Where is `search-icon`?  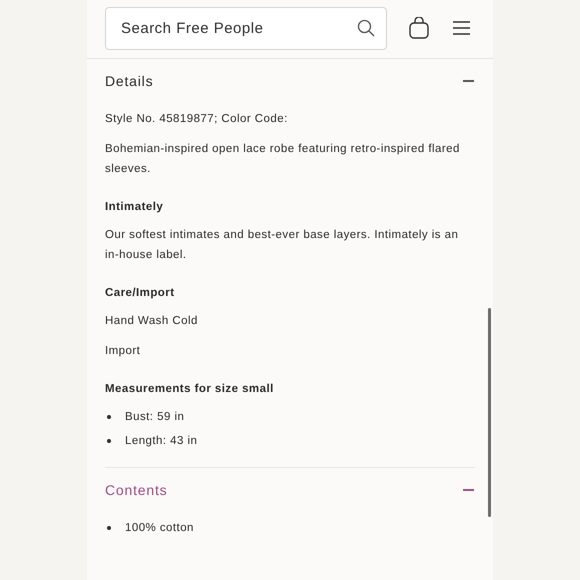
search-icon is located at coordinates (366, 27).